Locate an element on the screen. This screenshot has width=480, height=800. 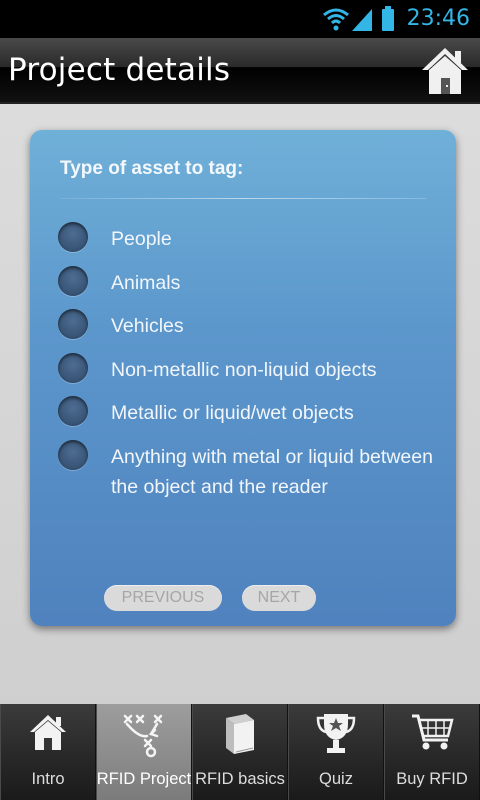
tab-intro: Intro is located at coordinates (48, 752).